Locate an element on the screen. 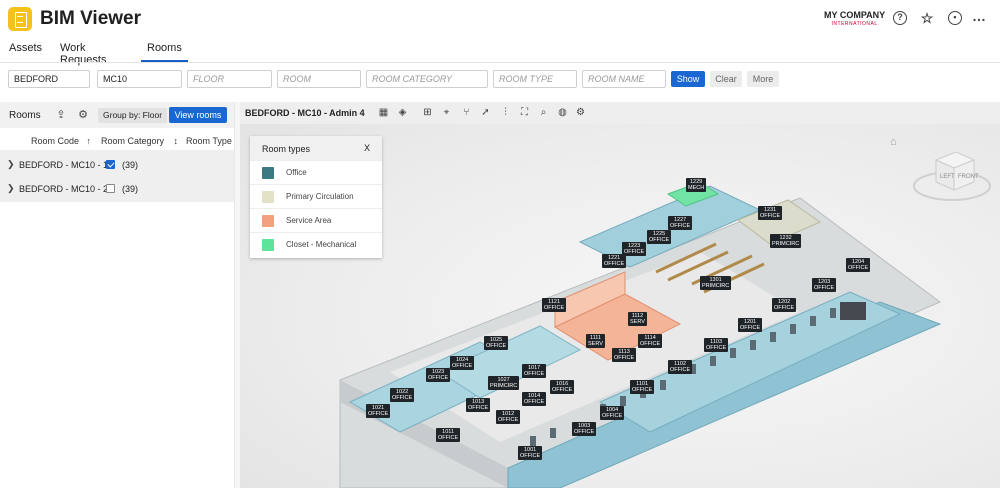 The width and height of the screenshot is (1000, 488). building-input is located at coordinates (139, 79).